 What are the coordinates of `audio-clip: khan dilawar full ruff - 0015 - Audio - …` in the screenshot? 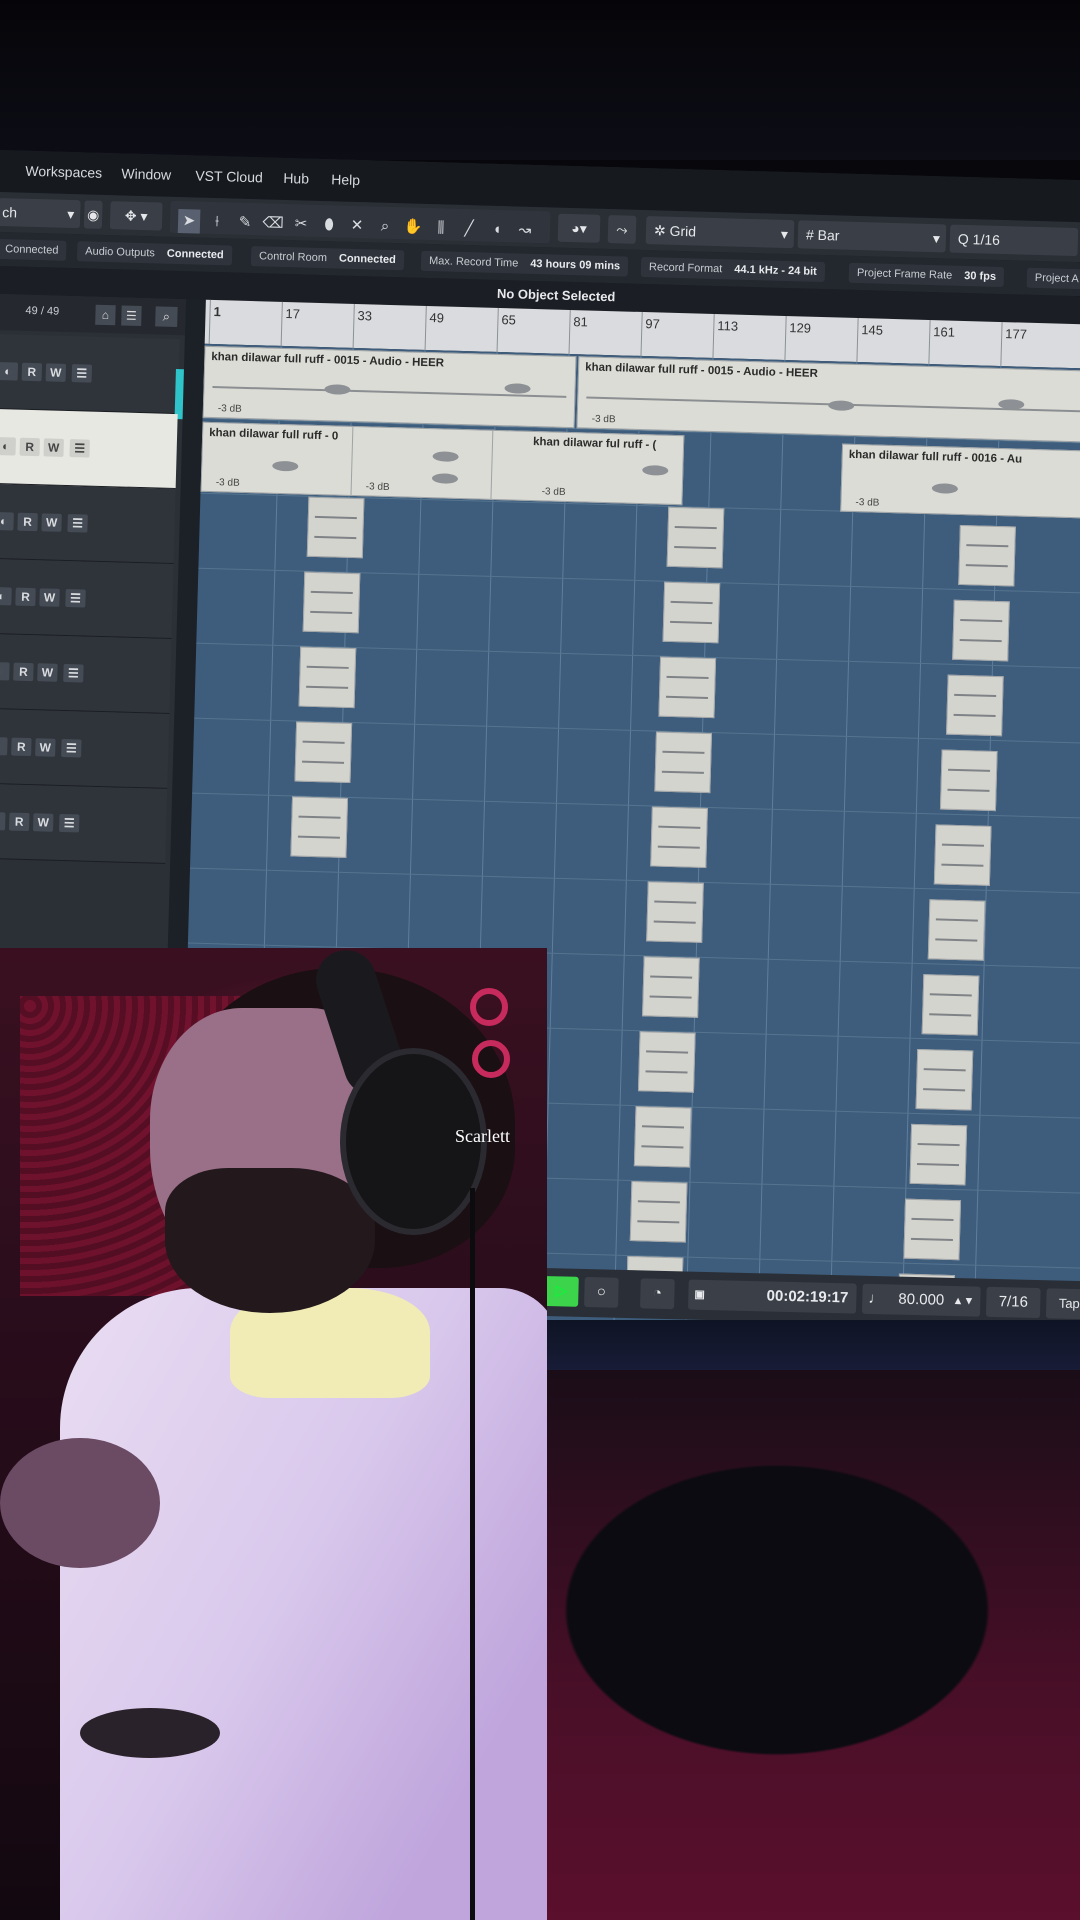 It's located at (389, 387).